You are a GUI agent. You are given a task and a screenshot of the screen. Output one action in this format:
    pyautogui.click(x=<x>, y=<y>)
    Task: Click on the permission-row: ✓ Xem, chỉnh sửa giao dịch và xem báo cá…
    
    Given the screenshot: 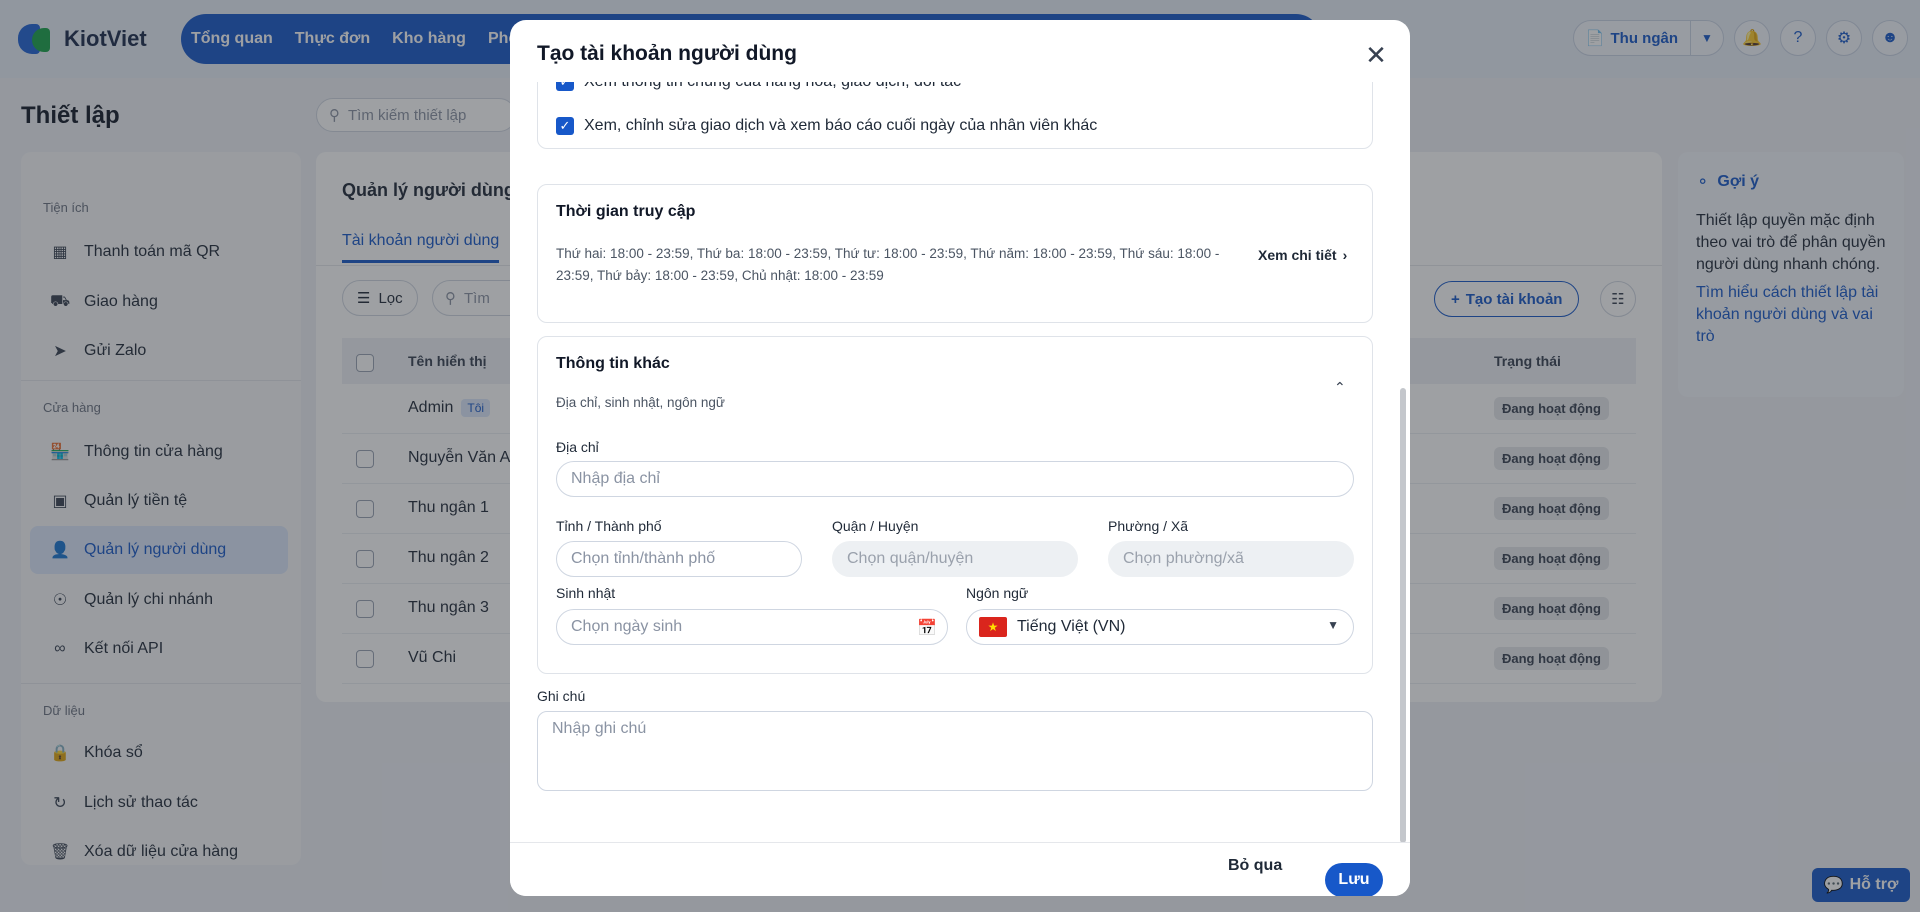 What is the action you would take?
    pyautogui.click(x=826, y=126)
    